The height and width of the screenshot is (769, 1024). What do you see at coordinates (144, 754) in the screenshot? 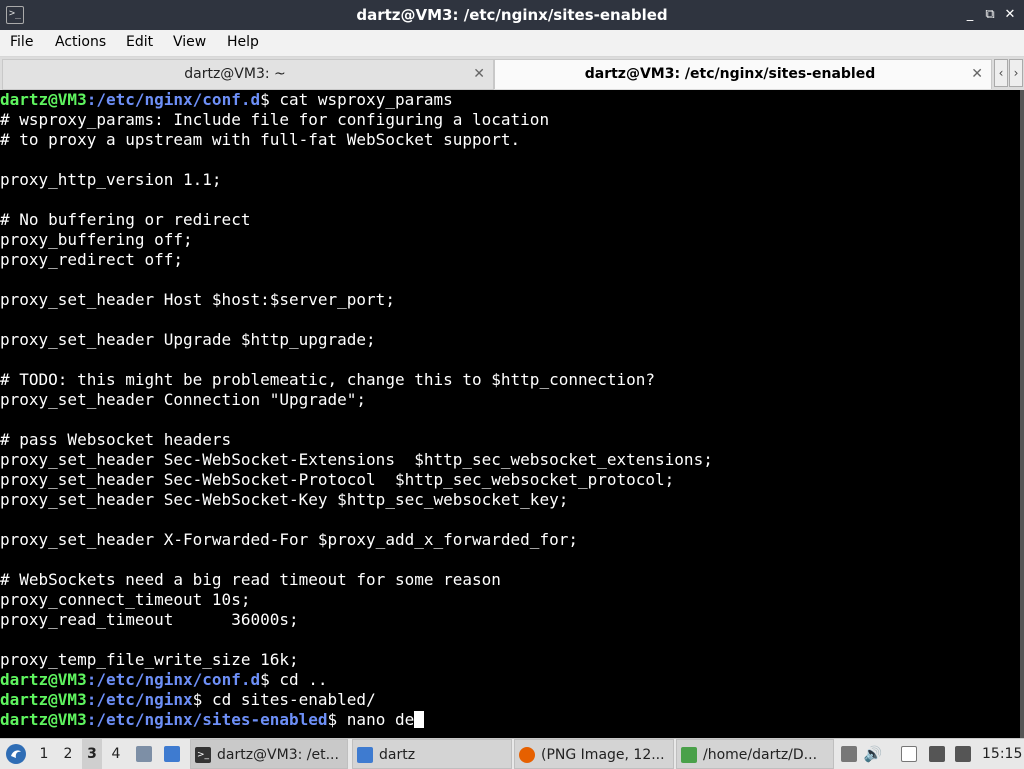
I see `show-desktop-icon` at bounding box center [144, 754].